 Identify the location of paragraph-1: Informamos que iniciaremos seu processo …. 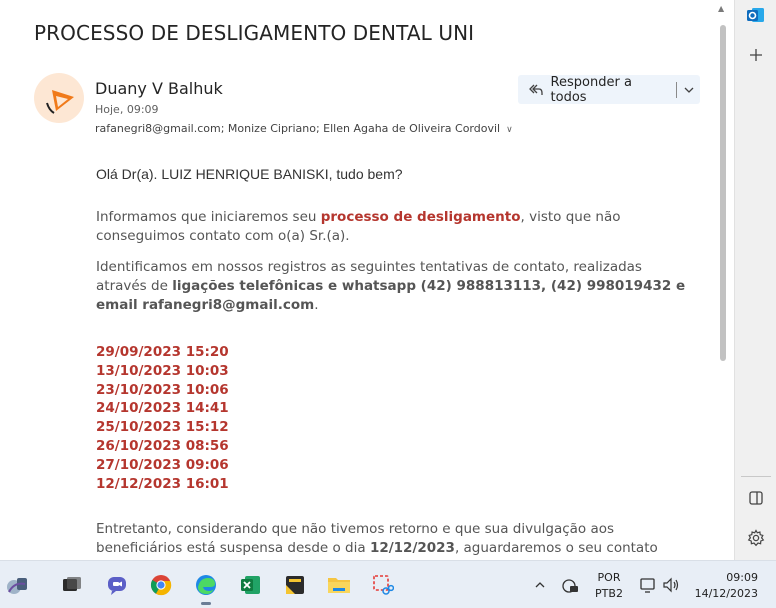
(396, 227).